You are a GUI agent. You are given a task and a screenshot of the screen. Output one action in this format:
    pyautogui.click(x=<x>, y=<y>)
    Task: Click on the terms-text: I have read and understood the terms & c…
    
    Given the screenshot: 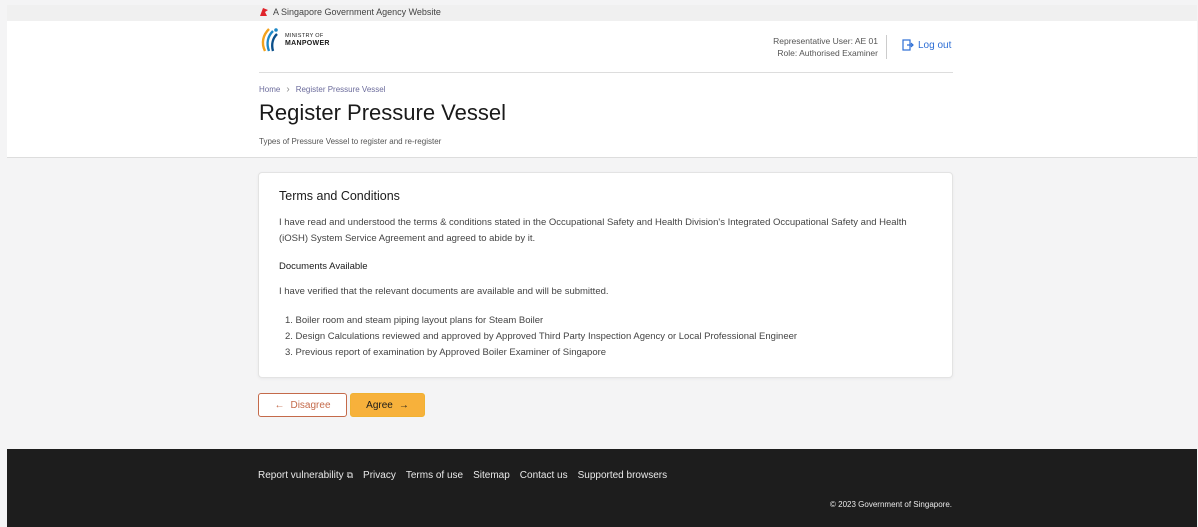 What is the action you would take?
    pyautogui.click(x=593, y=230)
    